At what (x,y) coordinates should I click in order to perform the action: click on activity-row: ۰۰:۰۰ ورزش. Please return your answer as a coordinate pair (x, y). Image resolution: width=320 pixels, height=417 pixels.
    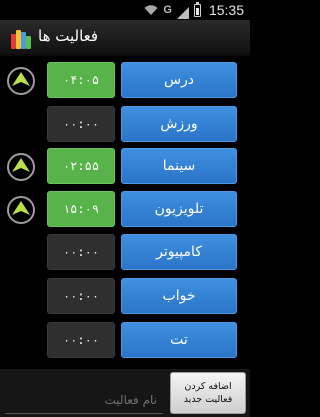
    Looking at the image, I should click on (125, 124).